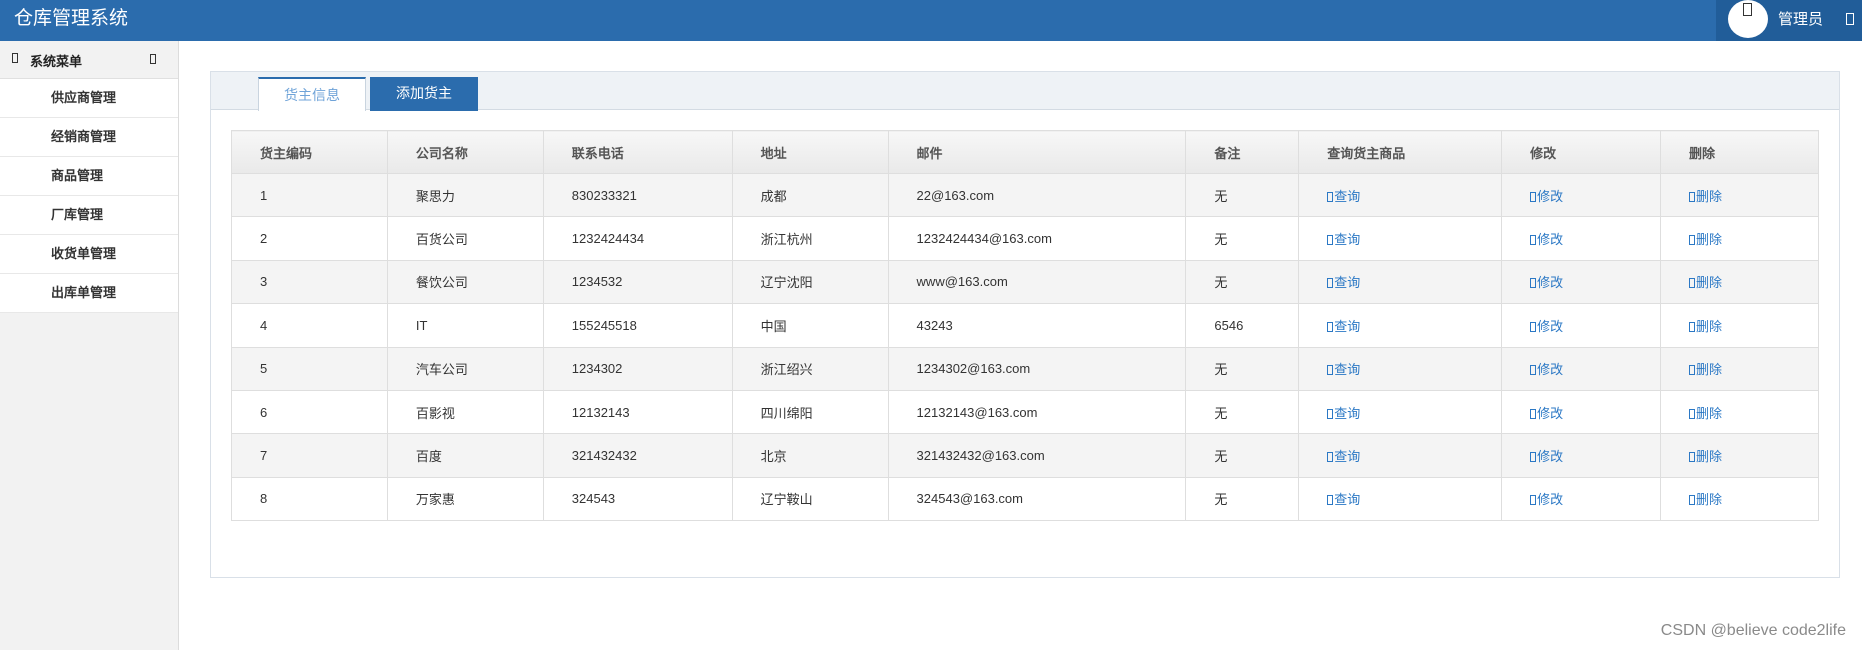  I want to click on column-header: 货主编码, so click(309, 152).